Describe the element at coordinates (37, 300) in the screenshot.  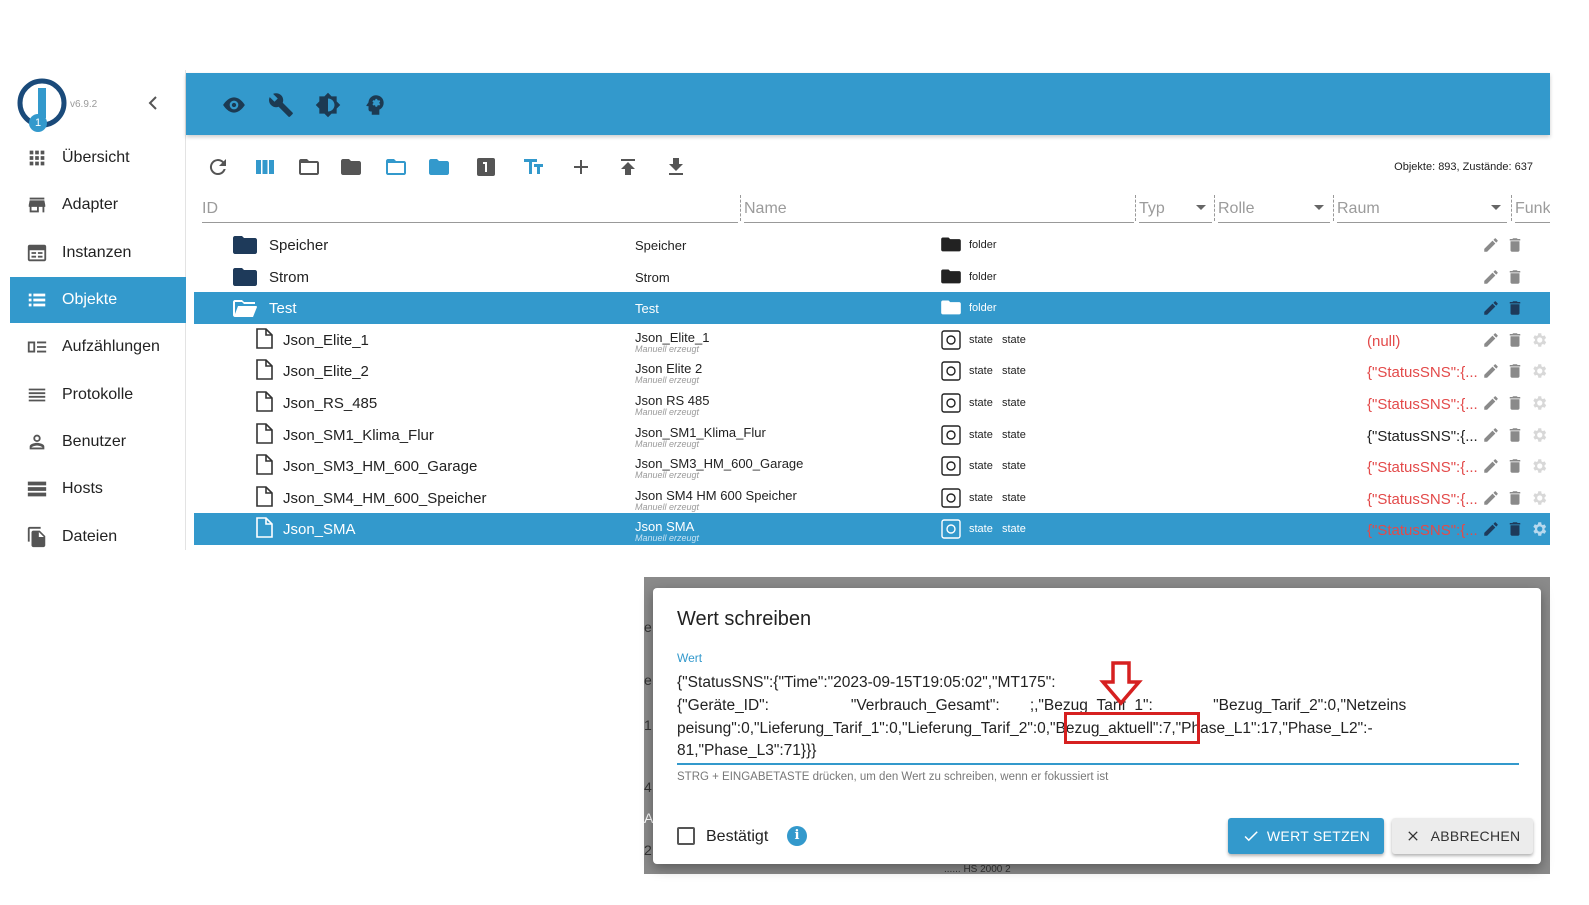
I see `list-icon` at that location.